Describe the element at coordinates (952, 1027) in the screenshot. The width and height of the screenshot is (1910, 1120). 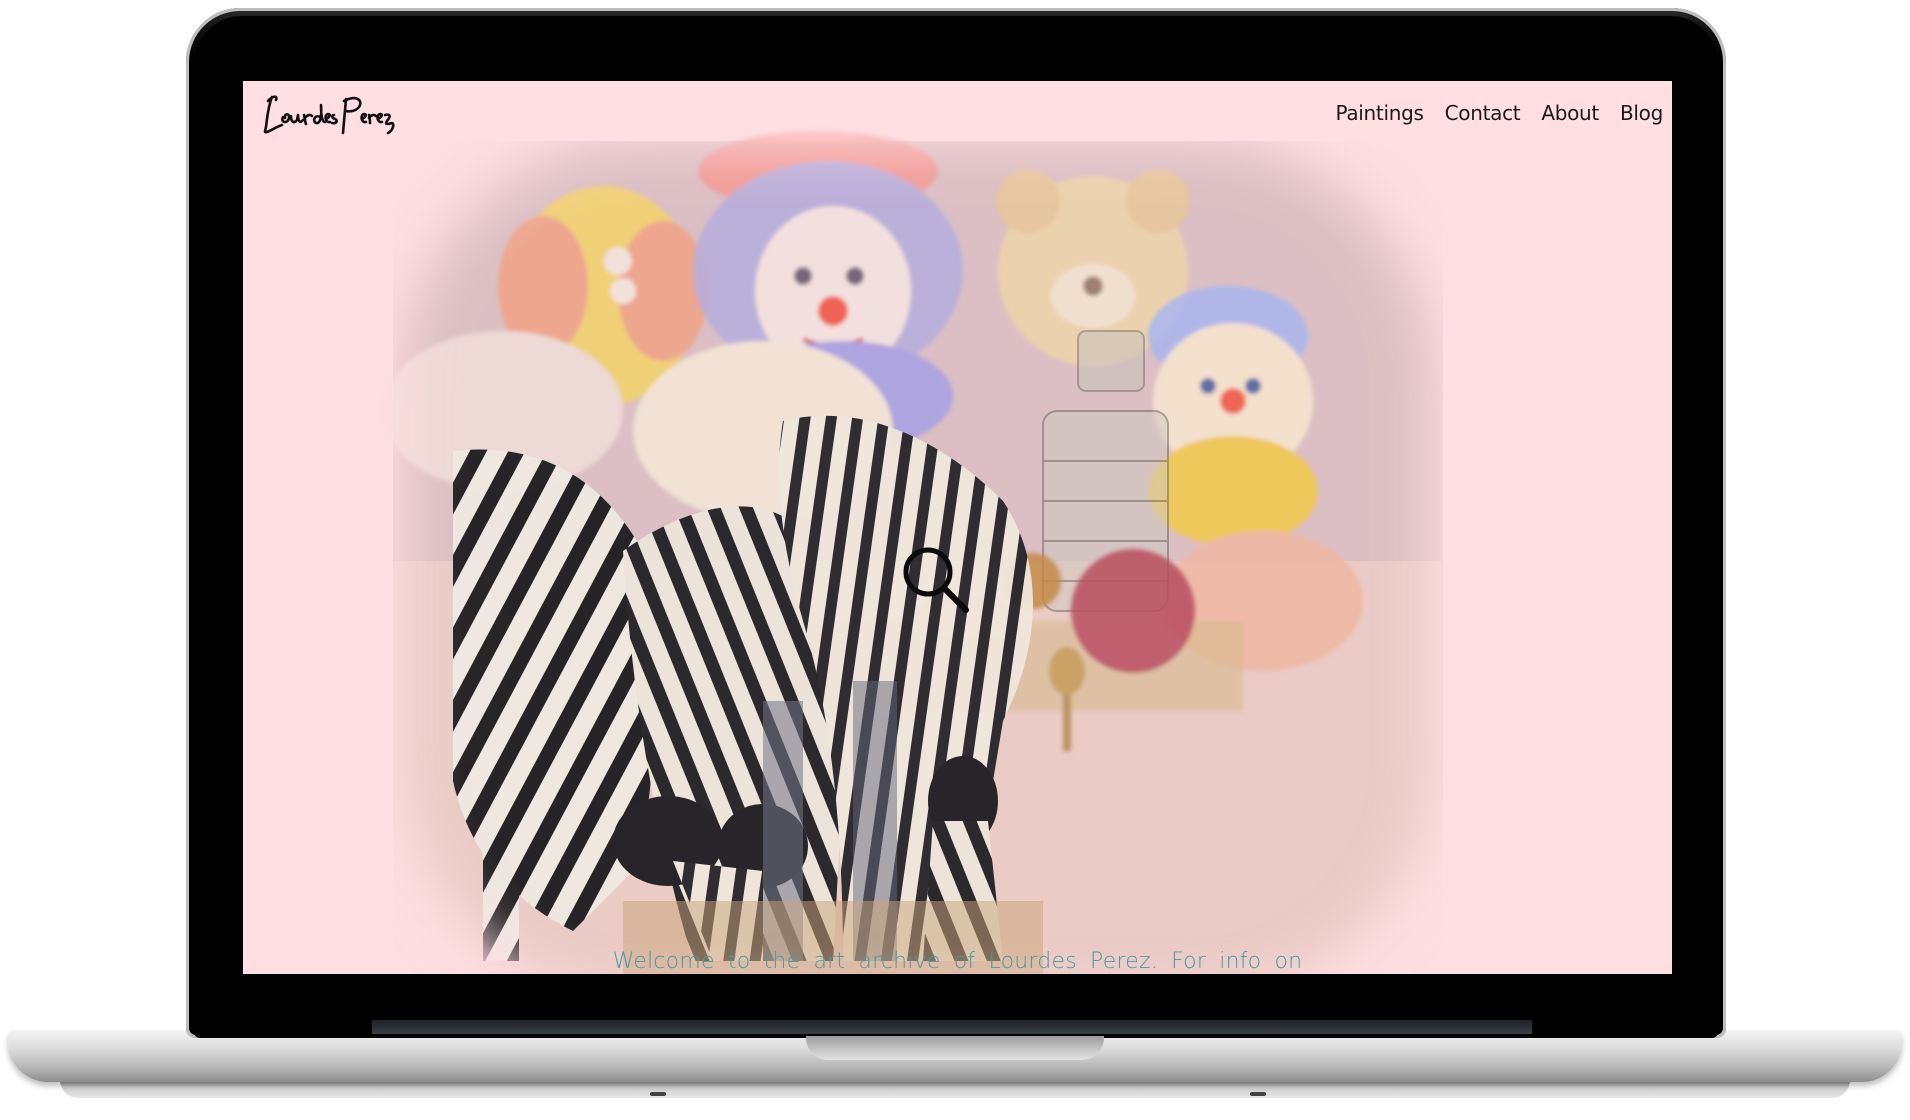
I see `laptop-hinge` at that location.